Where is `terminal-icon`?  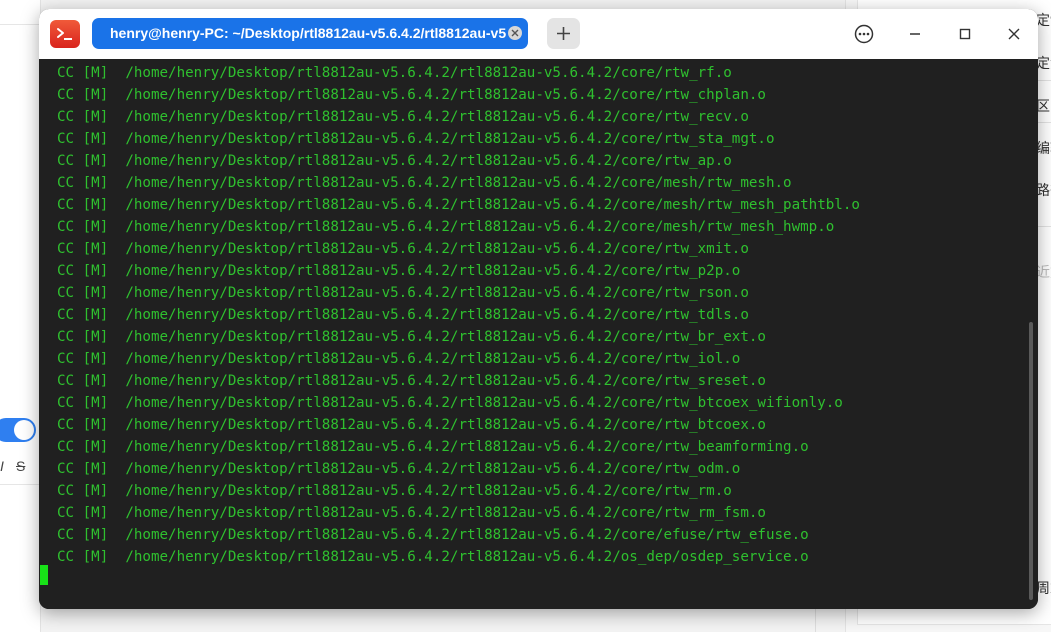
terminal-icon is located at coordinates (65, 34).